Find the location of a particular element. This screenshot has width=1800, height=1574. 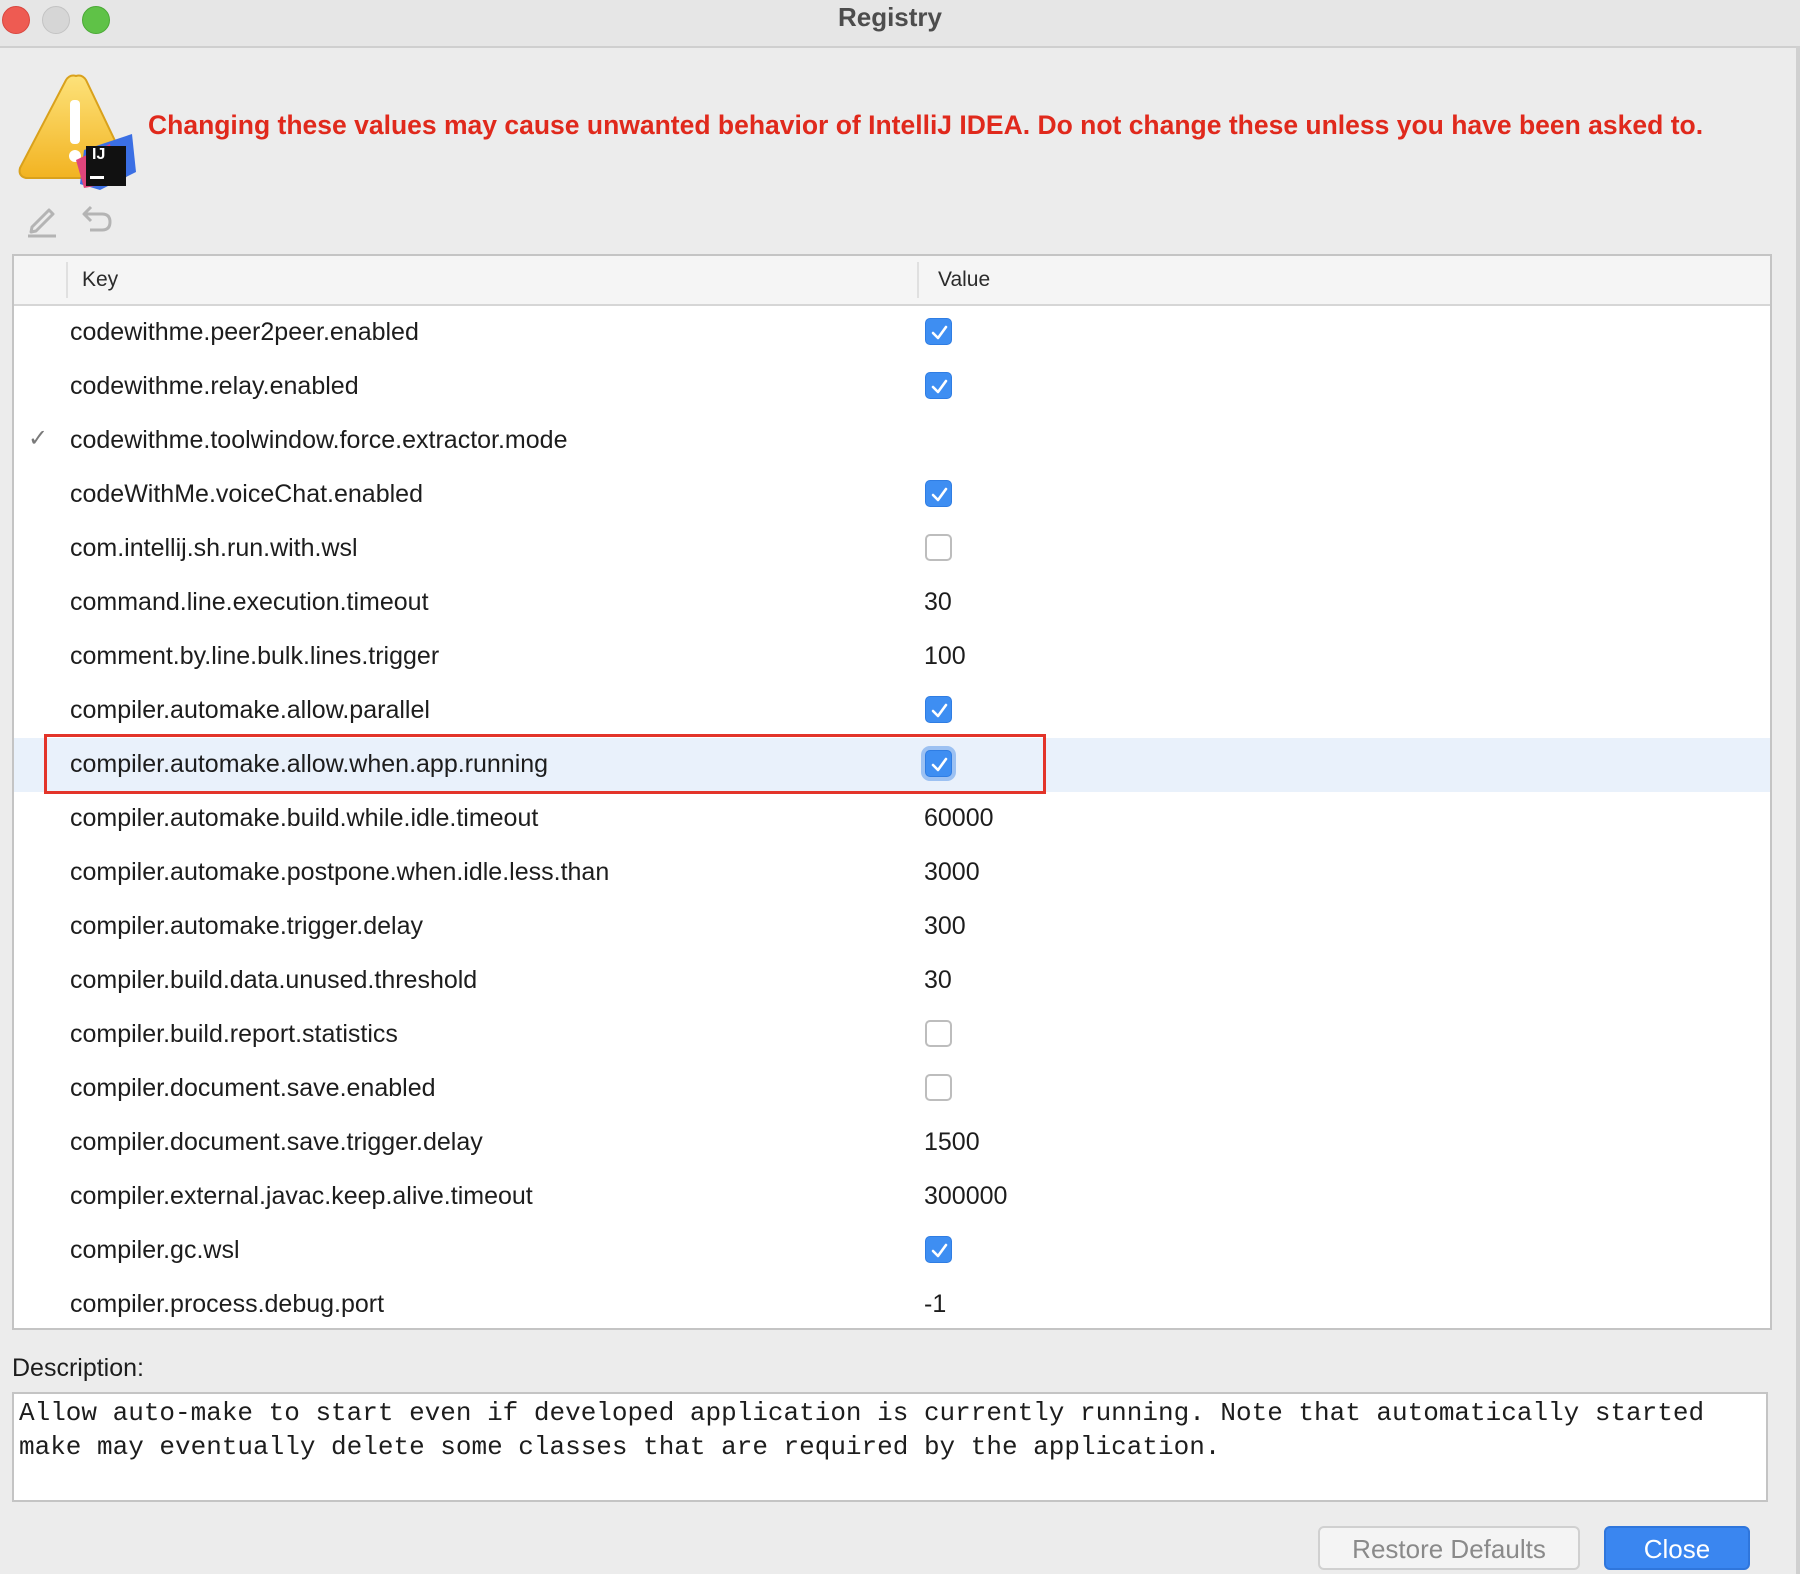

table-row: command.line.execution.timeout 30 is located at coordinates (892, 603).